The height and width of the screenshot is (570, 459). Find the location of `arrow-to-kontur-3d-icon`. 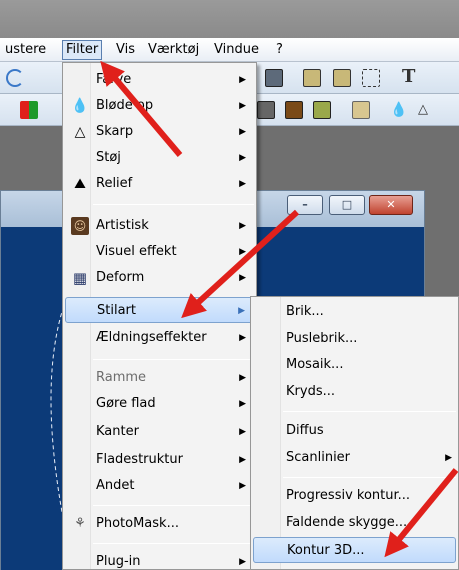

arrow-to-kontur-3d-icon is located at coordinates (421, 513).